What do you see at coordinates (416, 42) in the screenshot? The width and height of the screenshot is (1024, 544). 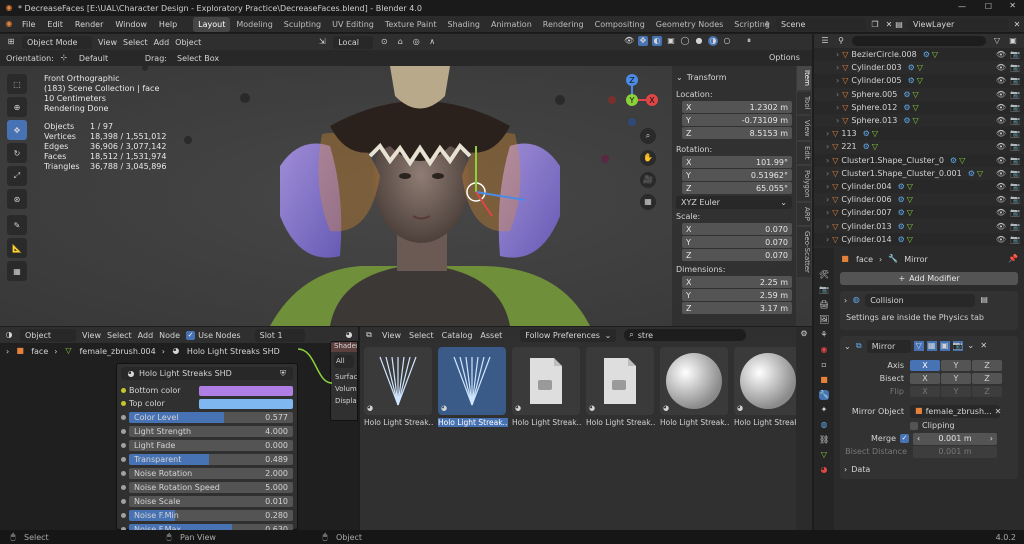 I see `proportional-edit-icon: ◎` at bounding box center [416, 42].